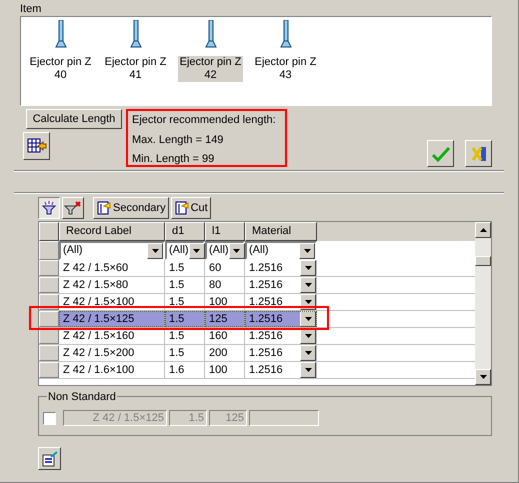 The height and width of the screenshot is (483, 519). What do you see at coordinates (185, 370) in the screenshot?
I see `table-cell: 1.6` at bounding box center [185, 370].